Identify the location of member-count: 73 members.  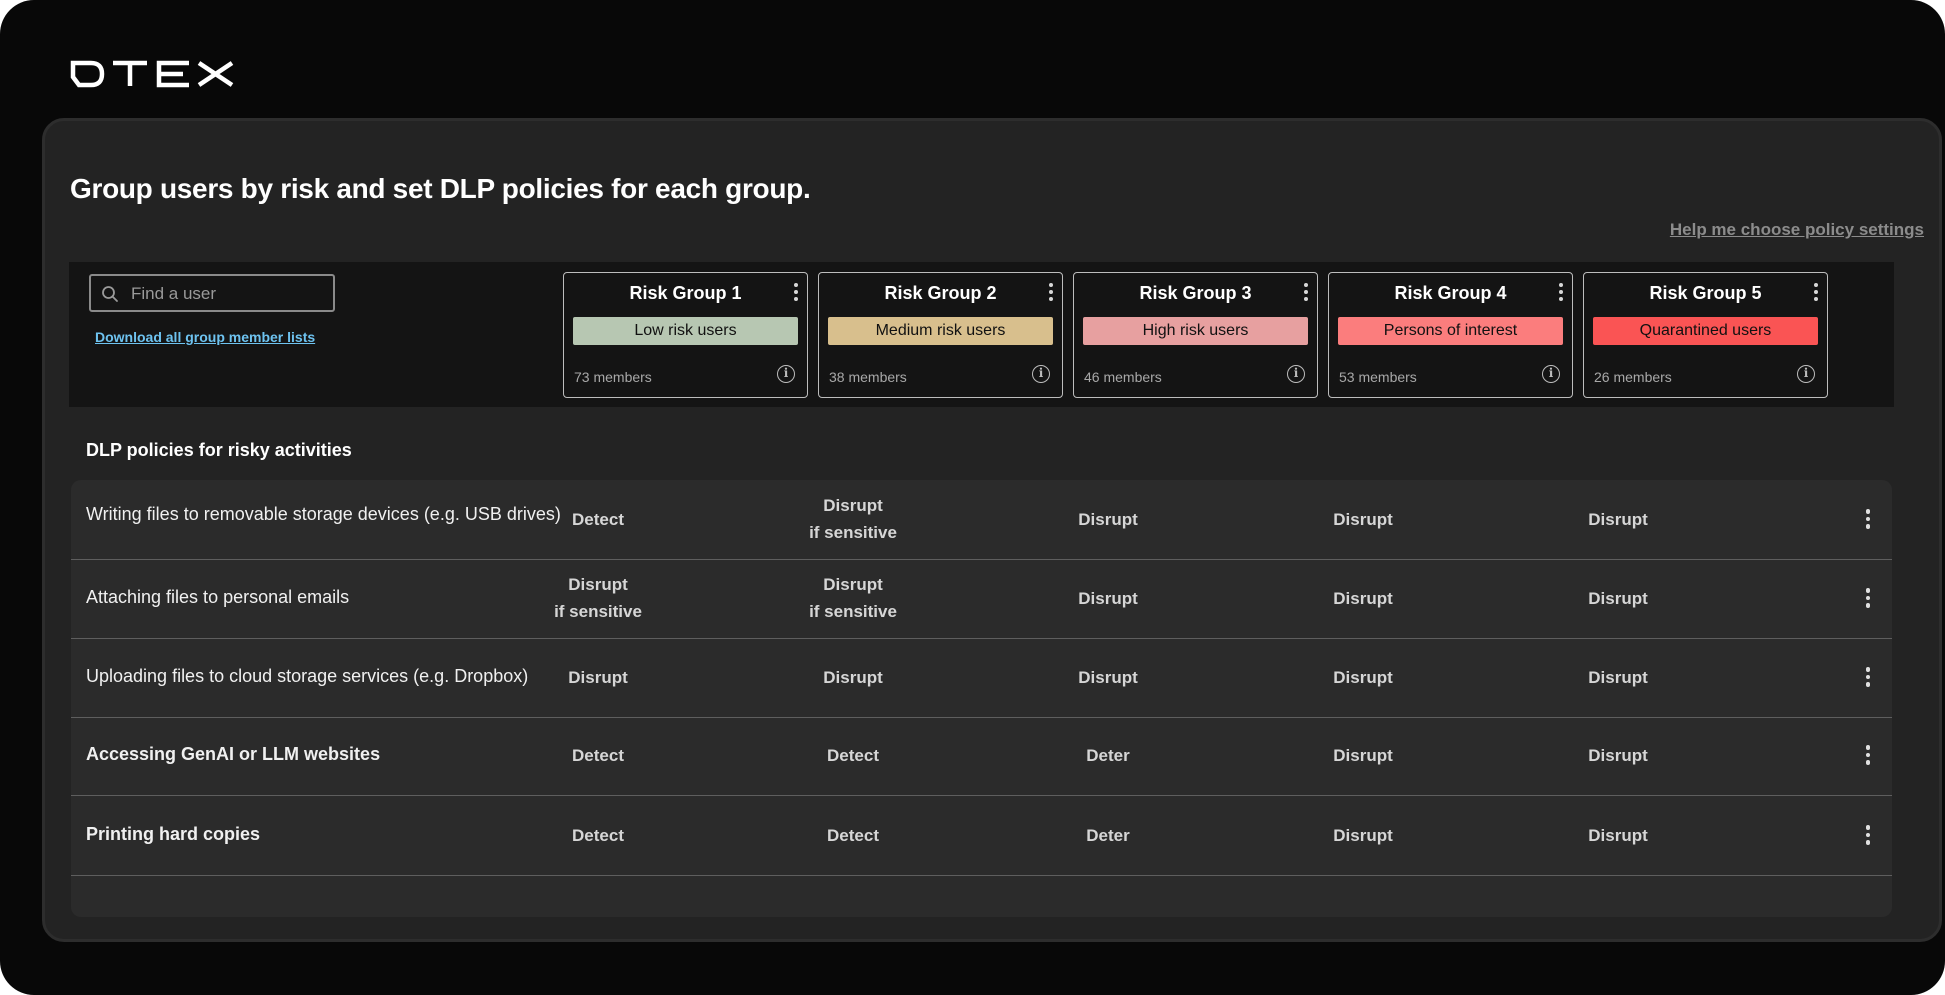
(613, 377).